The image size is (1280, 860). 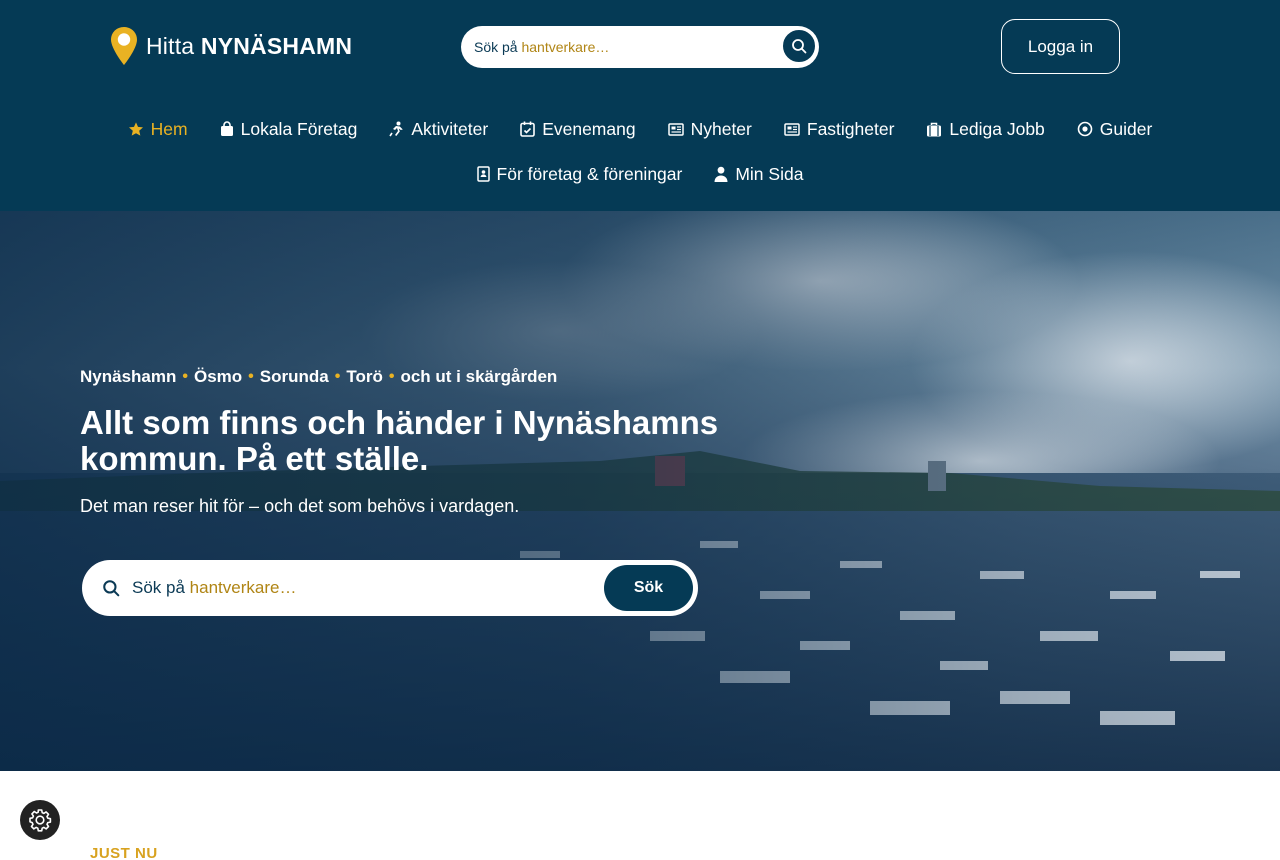 I want to click on header-search-prefix: Sök på, so click(x=496, y=47).